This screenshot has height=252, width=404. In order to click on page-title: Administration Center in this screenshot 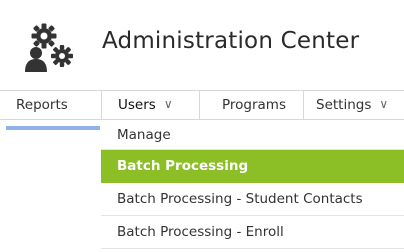, I will do `click(231, 41)`.